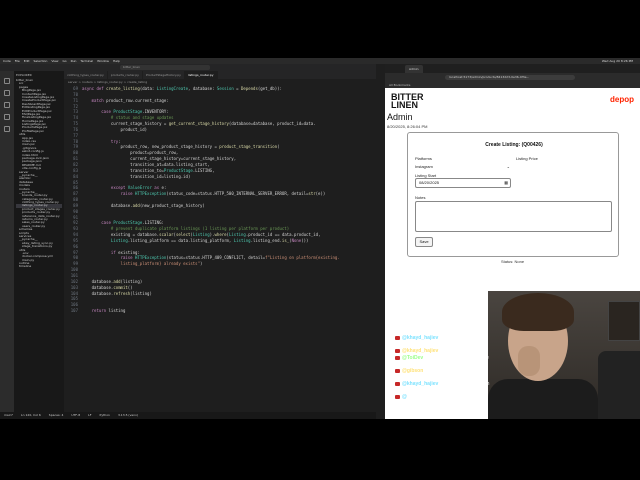  What do you see at coordinates (429, 182) in the screenshot?
I see `listing-start-value: 08/20/2025` at bounding box center [429, 182].